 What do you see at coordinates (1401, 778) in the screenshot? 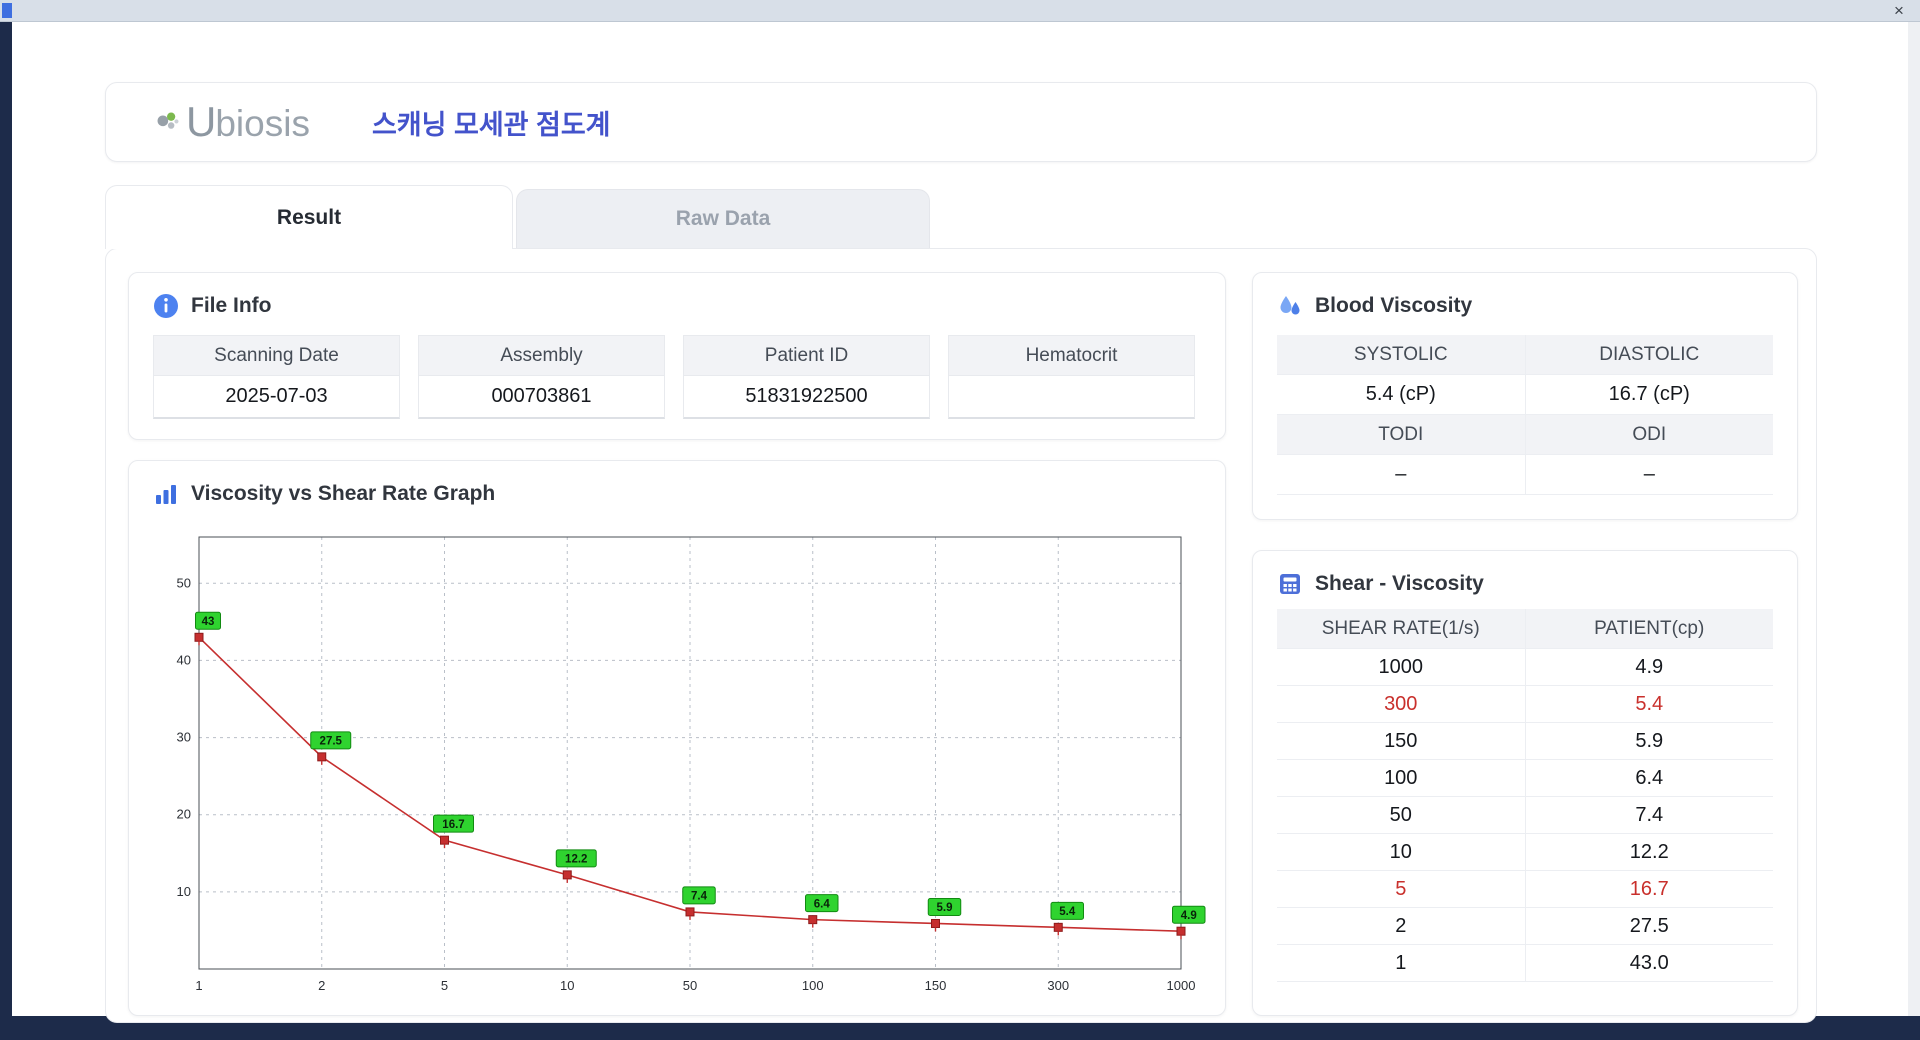
I see `shear-rate-value: 100` at bounding box center [1401, 778].